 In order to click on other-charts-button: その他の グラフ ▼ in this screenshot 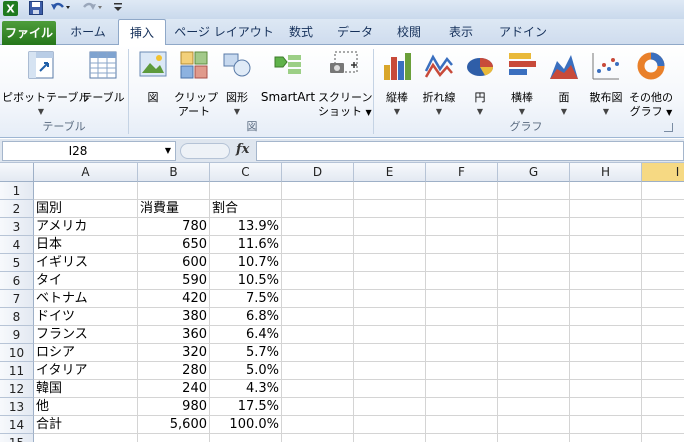, I will do `click(651, 83)`.